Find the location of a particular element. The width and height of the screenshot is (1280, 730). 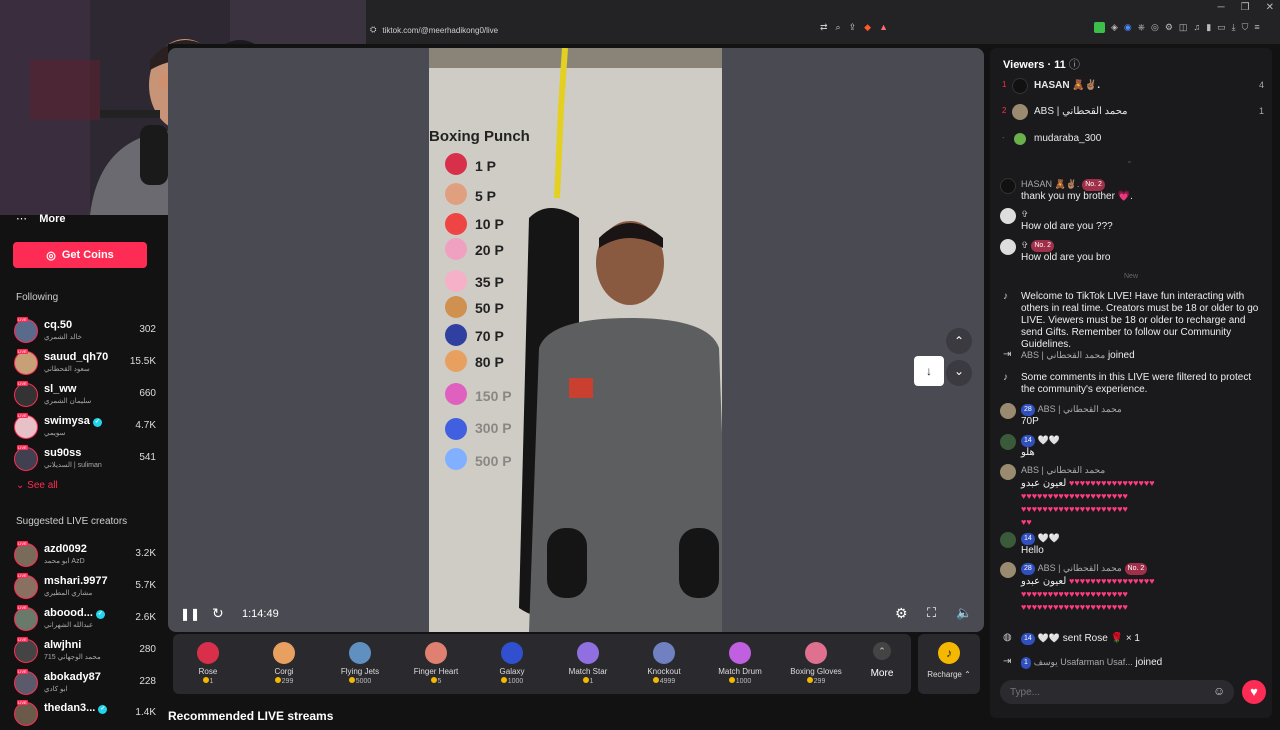

extension-icon: ♫ is located at coordinates (1196, 27).